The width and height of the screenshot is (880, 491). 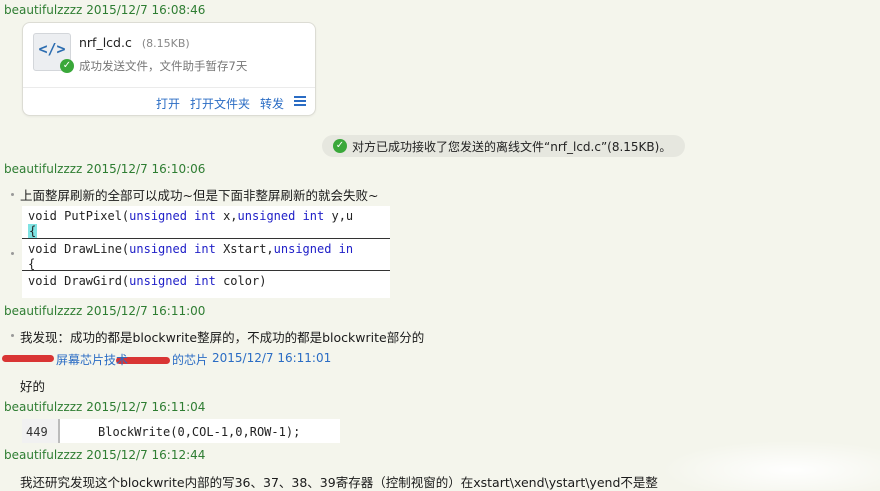 What do you see at coordinates (165, 43) in the screenshot?
I see `file-size: (8.15KB)` at bounding box center [165, 43].